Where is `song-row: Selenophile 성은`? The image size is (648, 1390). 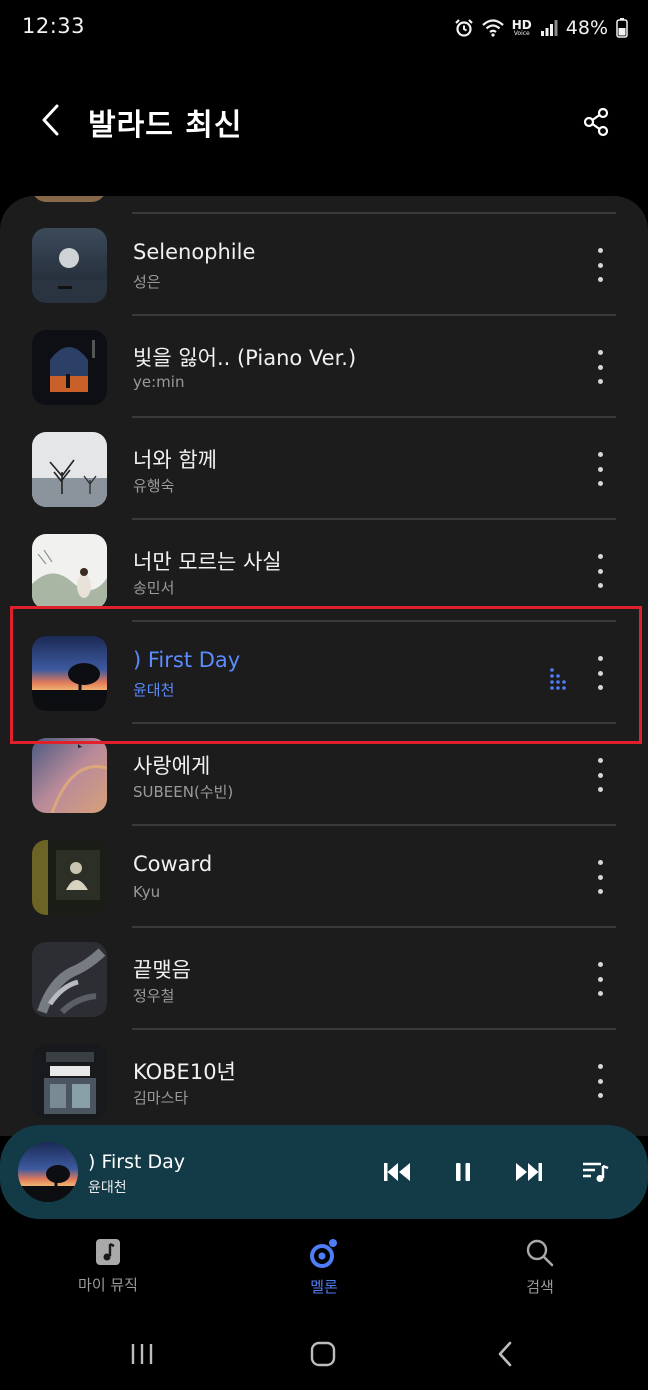
song-row: Selenophile 성은 is located at coordinates (324, 265).